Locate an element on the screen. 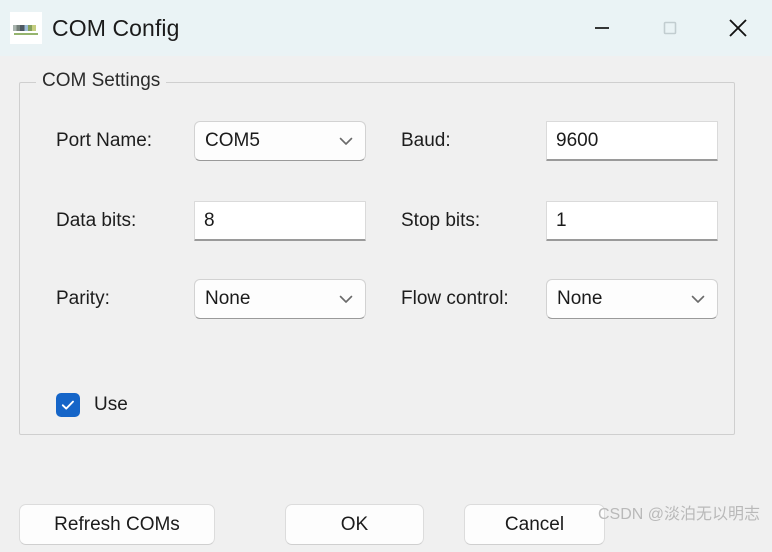 The image size is (772, 552). flow-control-combobox: None is located at coordinates (632, 299).